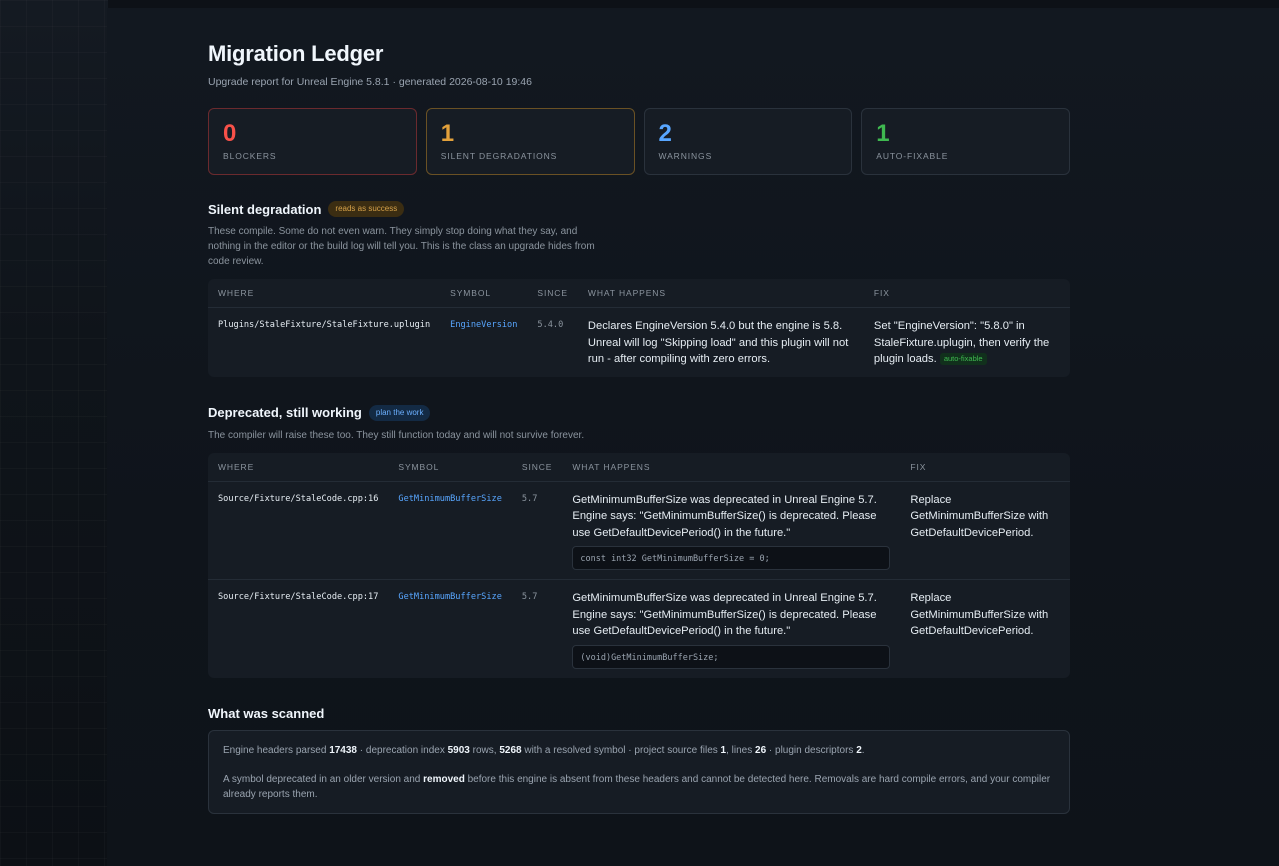 The image size is (1279, 866). I want to click on summary-card-warnings: 2 WARNINGS, so click(748, 141).